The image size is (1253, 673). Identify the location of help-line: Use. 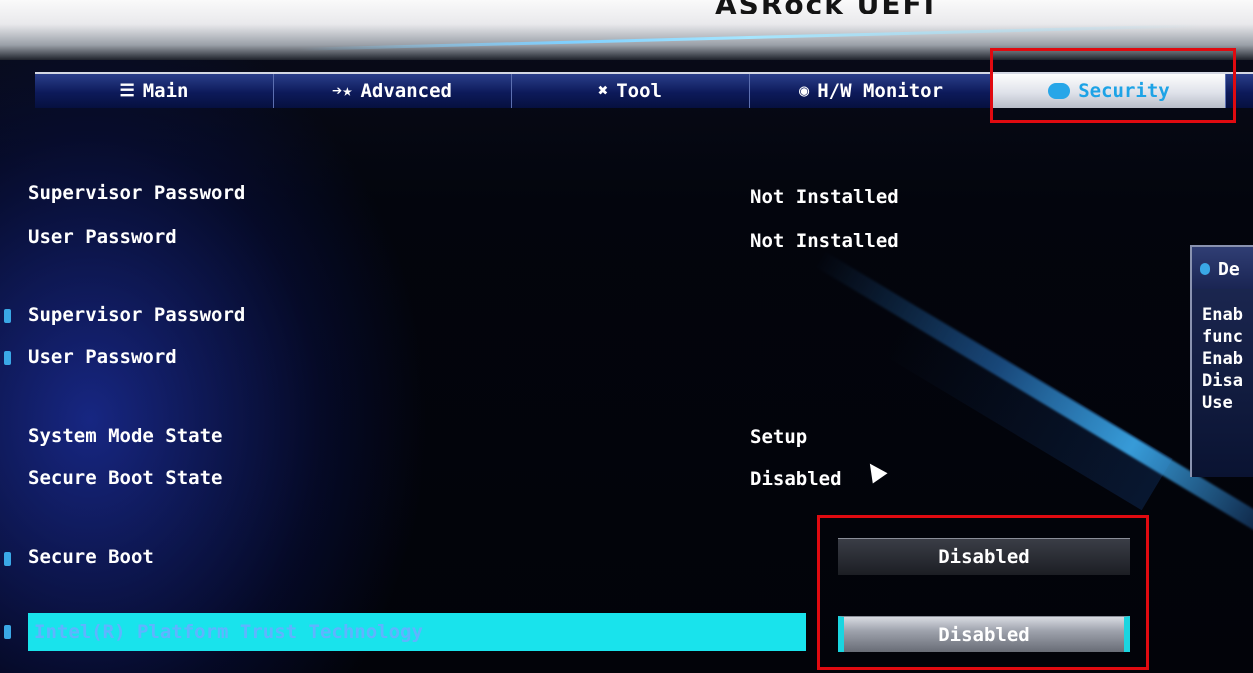
(1217, 403).